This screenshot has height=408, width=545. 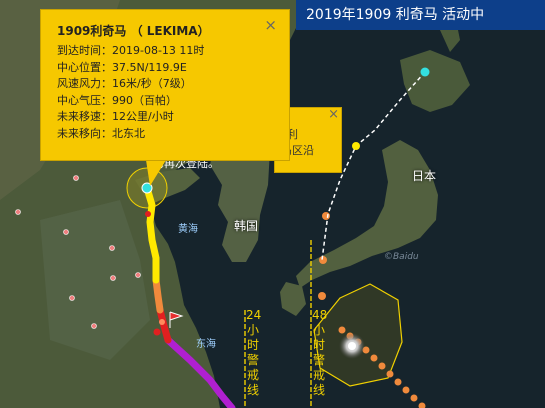 What do you see at coordinates (101, 133) in the screenshot?
I see `popup-future-direction: 未来移向：北东北` at bounding box center [101, 133].